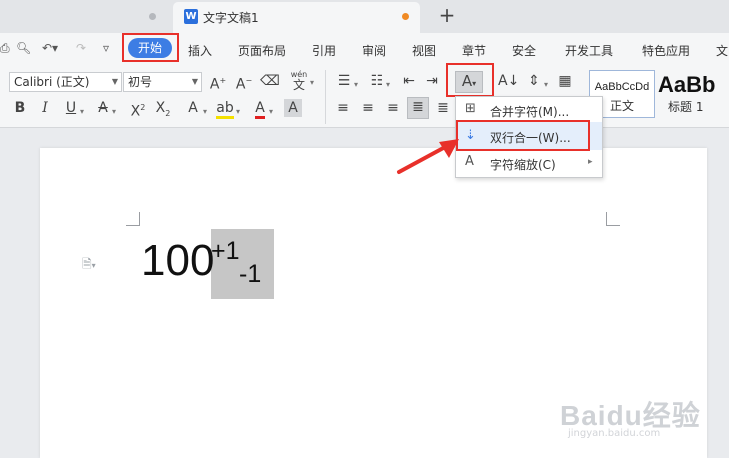 The height and width of the screenshot is (458, 729). I want to click on menu-item-label: 字符缩放(C), so click(523, 165).